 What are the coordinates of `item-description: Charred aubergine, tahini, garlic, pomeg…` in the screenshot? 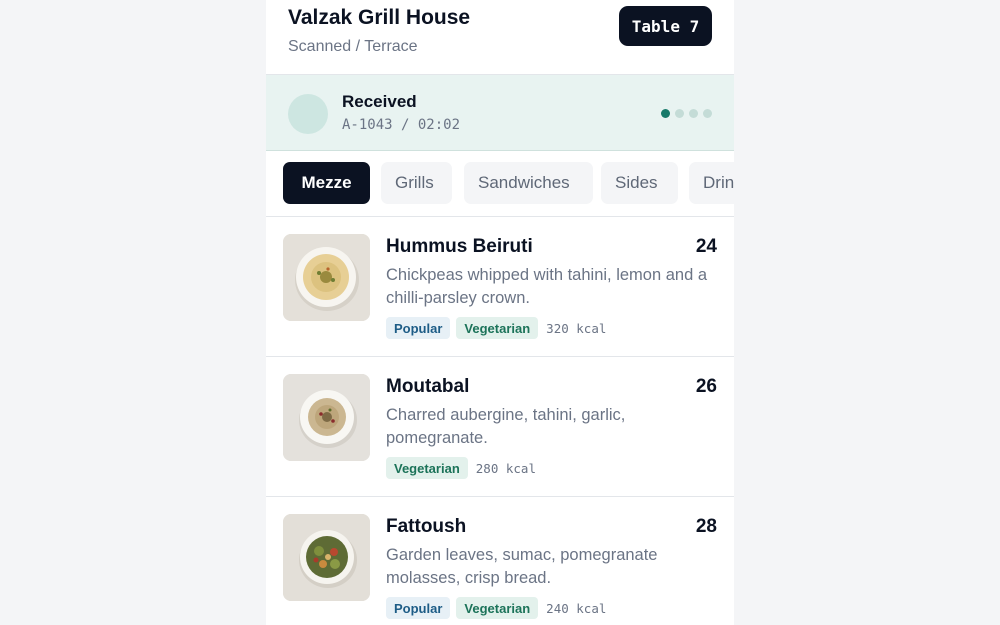 It's located at (506, 426).